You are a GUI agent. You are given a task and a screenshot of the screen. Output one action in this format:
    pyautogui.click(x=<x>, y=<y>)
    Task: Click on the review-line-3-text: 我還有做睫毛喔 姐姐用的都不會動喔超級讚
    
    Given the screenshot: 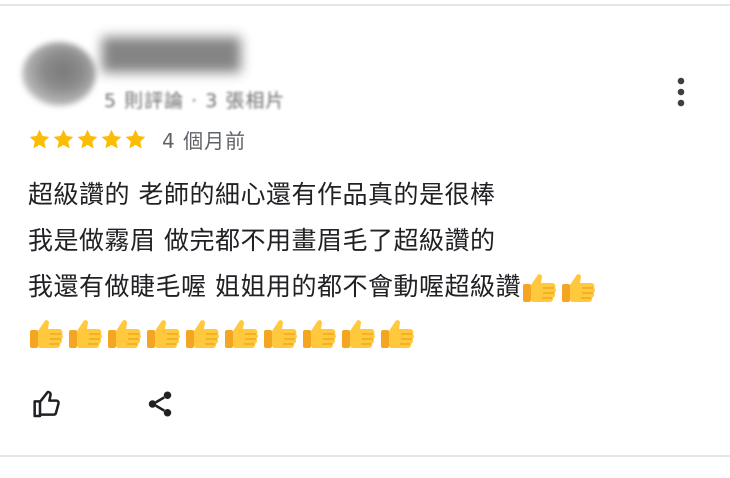 What is the action you would take?
    pyautogui.click(x=274, y=286)
    